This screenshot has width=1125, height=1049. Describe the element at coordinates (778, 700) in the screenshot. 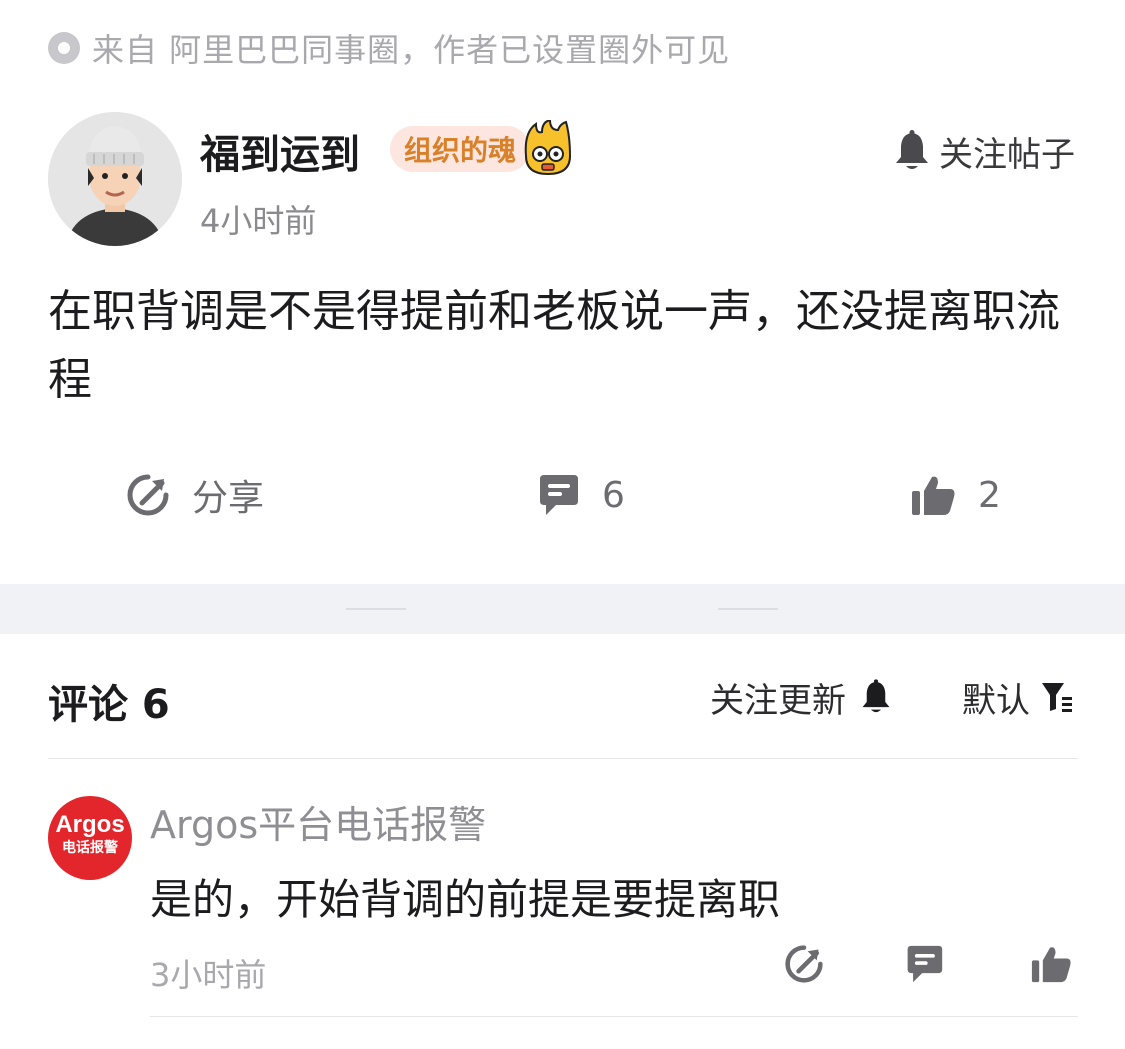

I see `follow-updates-label: 关注更新` at that location.